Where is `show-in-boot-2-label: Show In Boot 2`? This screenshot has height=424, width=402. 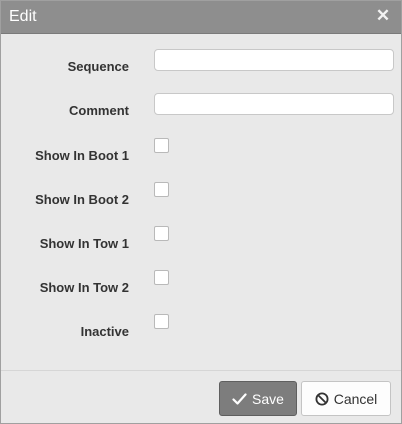
show-in-boot-2-label: Show In Boot 2 is located at coordinates (82, 199).